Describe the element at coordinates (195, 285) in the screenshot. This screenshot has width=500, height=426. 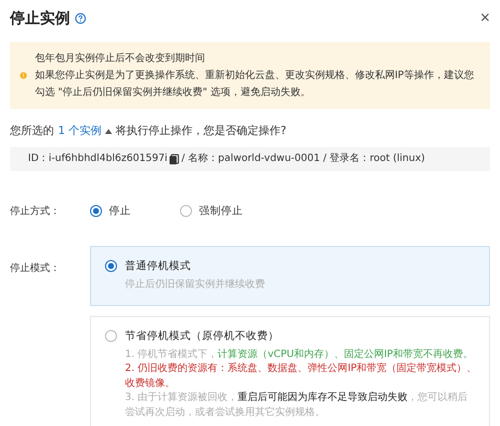
I see `mode-description: 停止后仍旧保留实例并继续收费` at that location.